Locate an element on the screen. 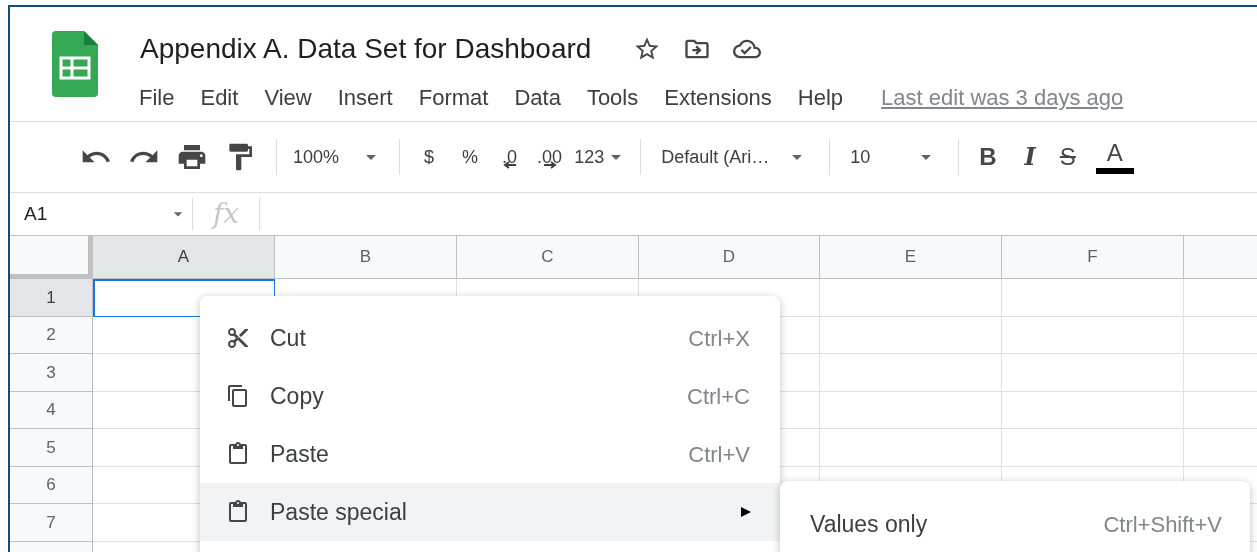 The width and height of the screenshot is (1257, 552). text-color-button: A is located at coordinates (1114, 157).